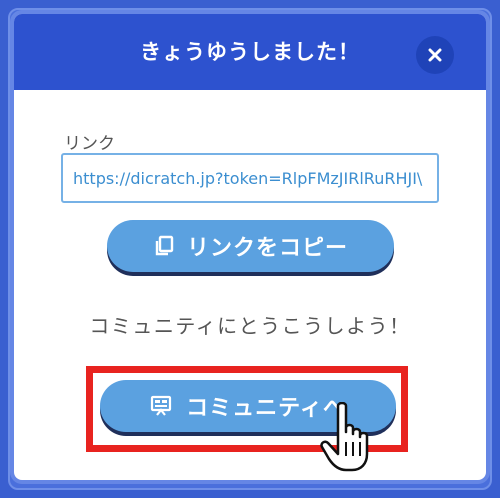  What do you see at coordinates (161, 405) in the screenshot?
I see `board-icon` at bounding box center [161, 405].